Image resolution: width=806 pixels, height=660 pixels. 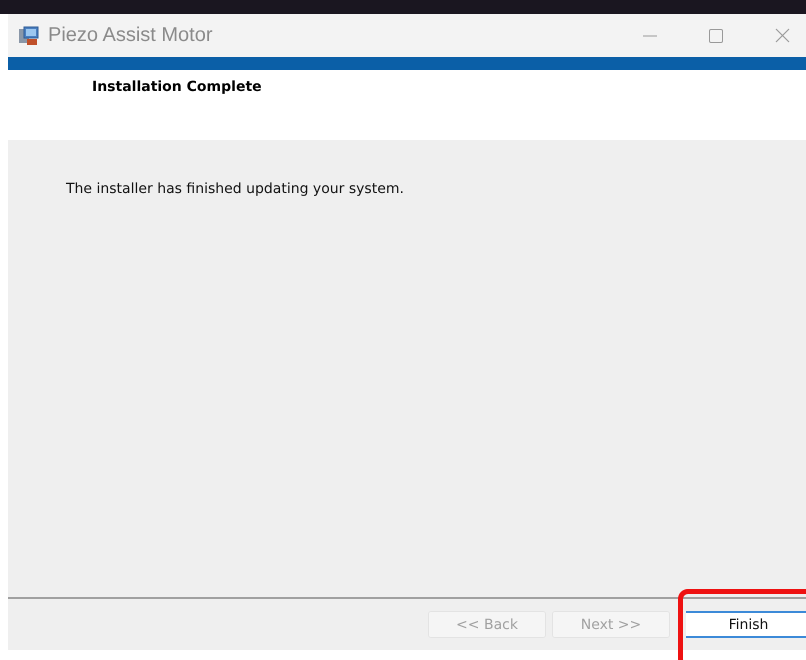 I want to click on page-heading: Installation Complete, so click(x=177, y=87).